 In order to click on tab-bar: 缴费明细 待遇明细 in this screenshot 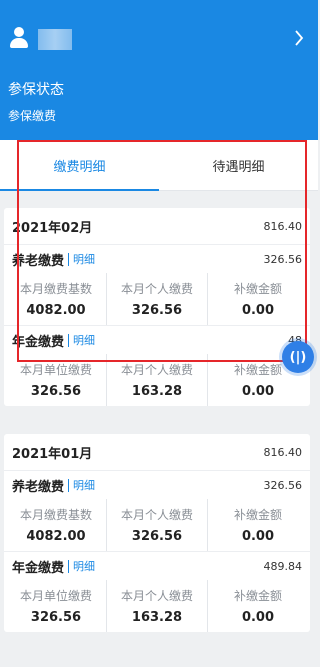, I will do `click(159, 165)`.